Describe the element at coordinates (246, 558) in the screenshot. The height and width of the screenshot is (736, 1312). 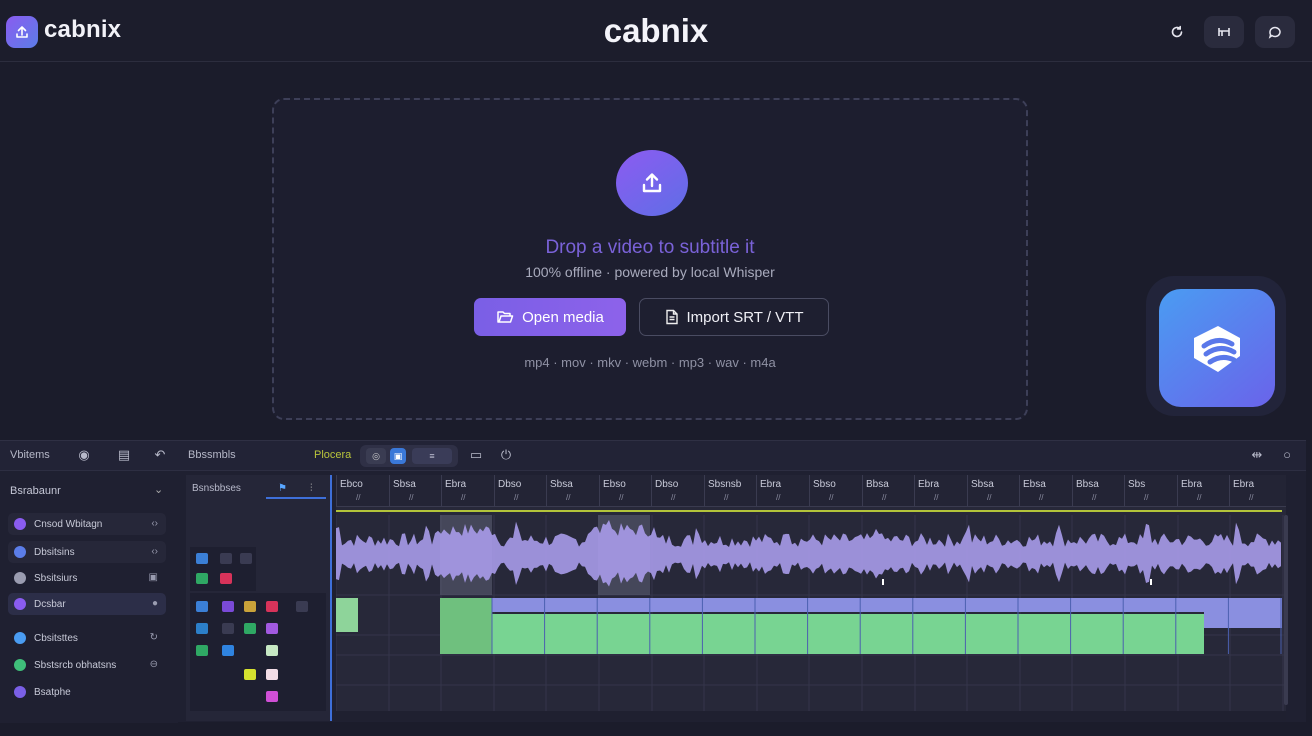
I see `eye-icon` at that location.